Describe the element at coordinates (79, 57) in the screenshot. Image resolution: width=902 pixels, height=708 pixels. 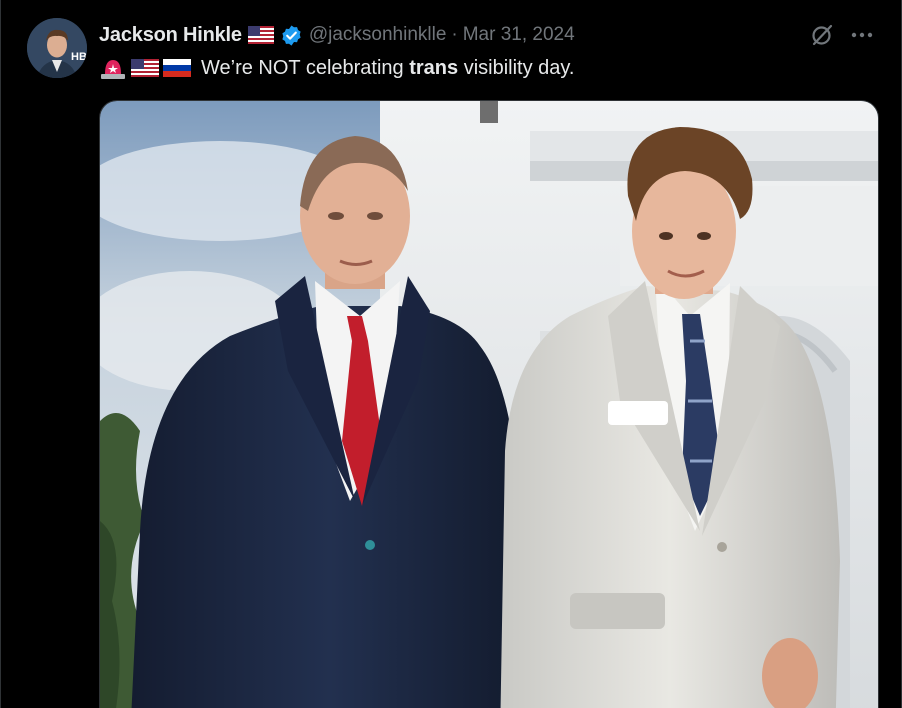
I see `avatar-logo-text: HB` at that location.